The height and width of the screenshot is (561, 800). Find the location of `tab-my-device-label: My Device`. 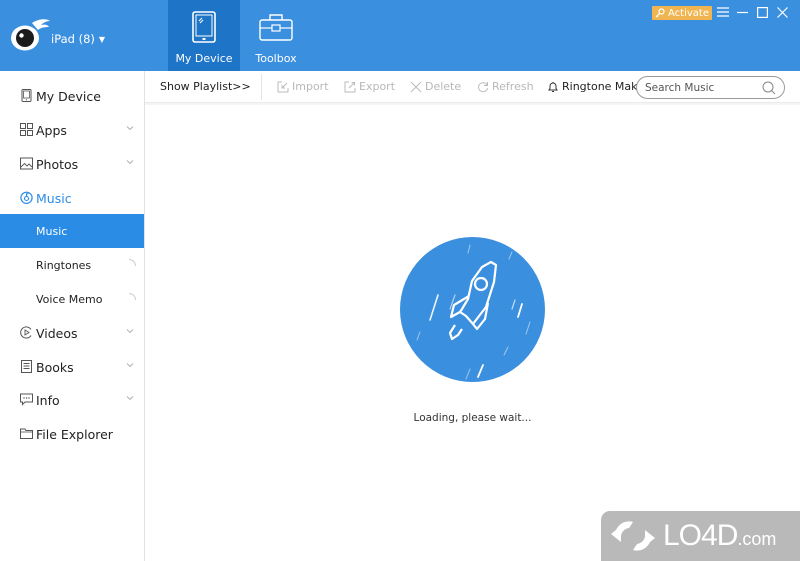

tab-my-device-label: My Device is located at coordinates (204, 58).